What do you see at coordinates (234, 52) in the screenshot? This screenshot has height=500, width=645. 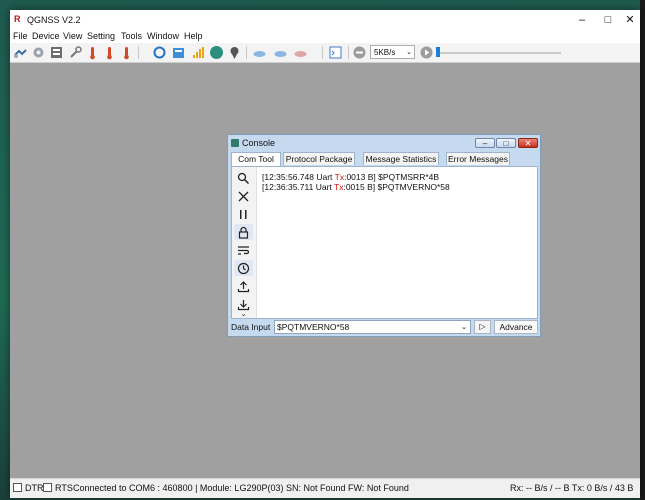 I see `map-pin-icon` at bounding box center [234, 52].